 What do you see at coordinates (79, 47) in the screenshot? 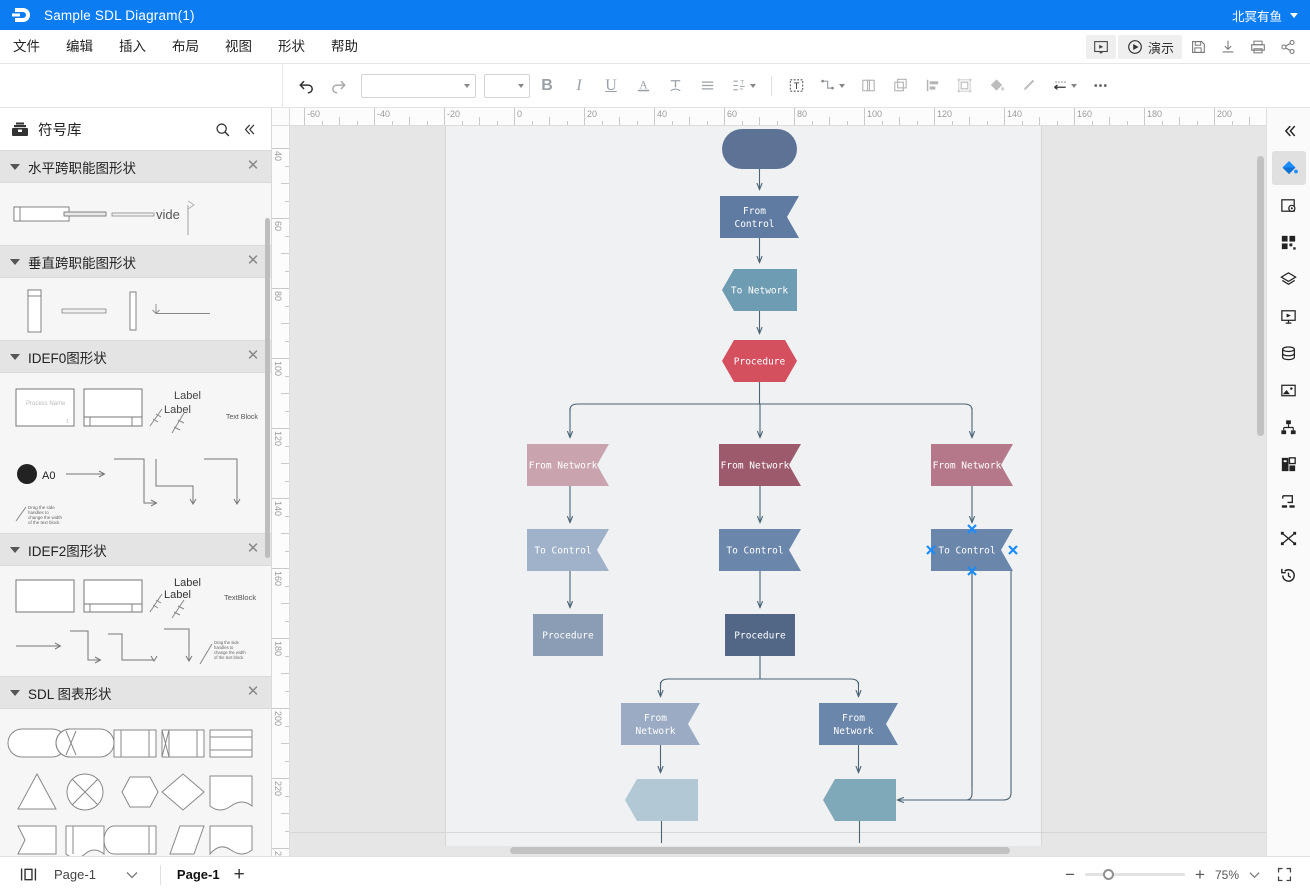
I see `menu-edit: 编辑` at bounding box center [79, 47].